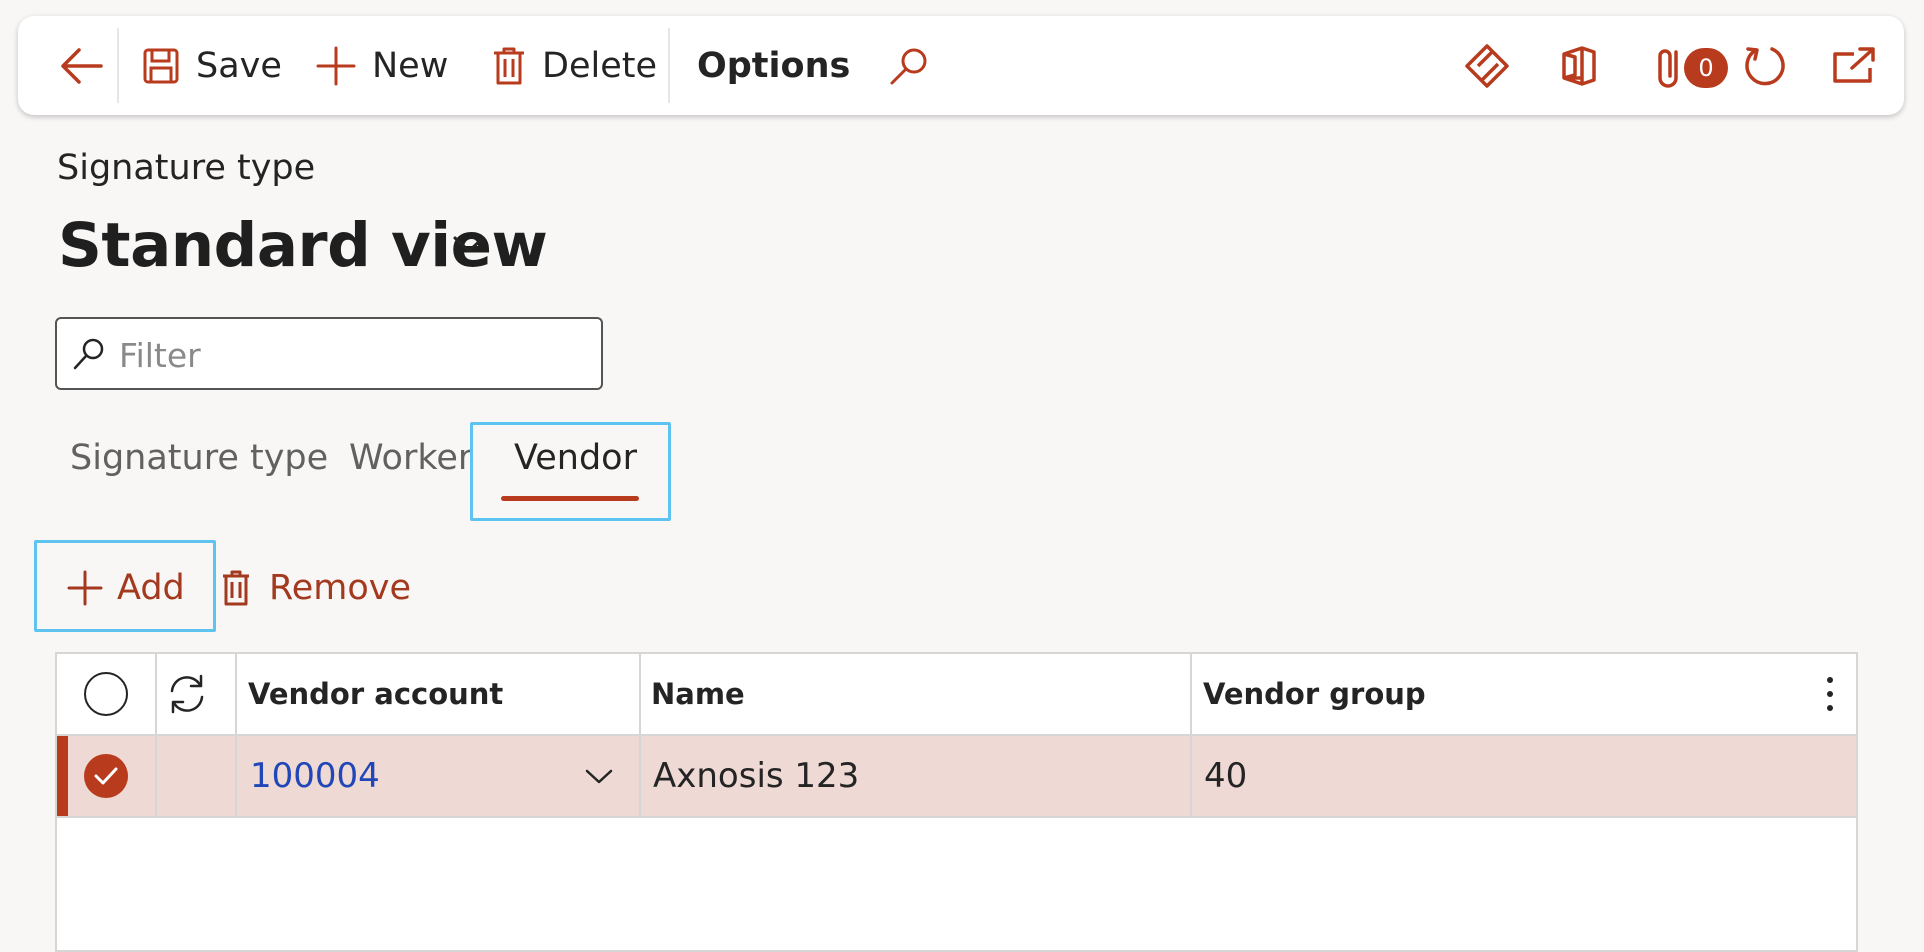 Image resolution: width=1924 pixels, height=952 pixels. Describe the element at coordinates (239, 65) in the screenshot. I see `save-label: Save` at that location.